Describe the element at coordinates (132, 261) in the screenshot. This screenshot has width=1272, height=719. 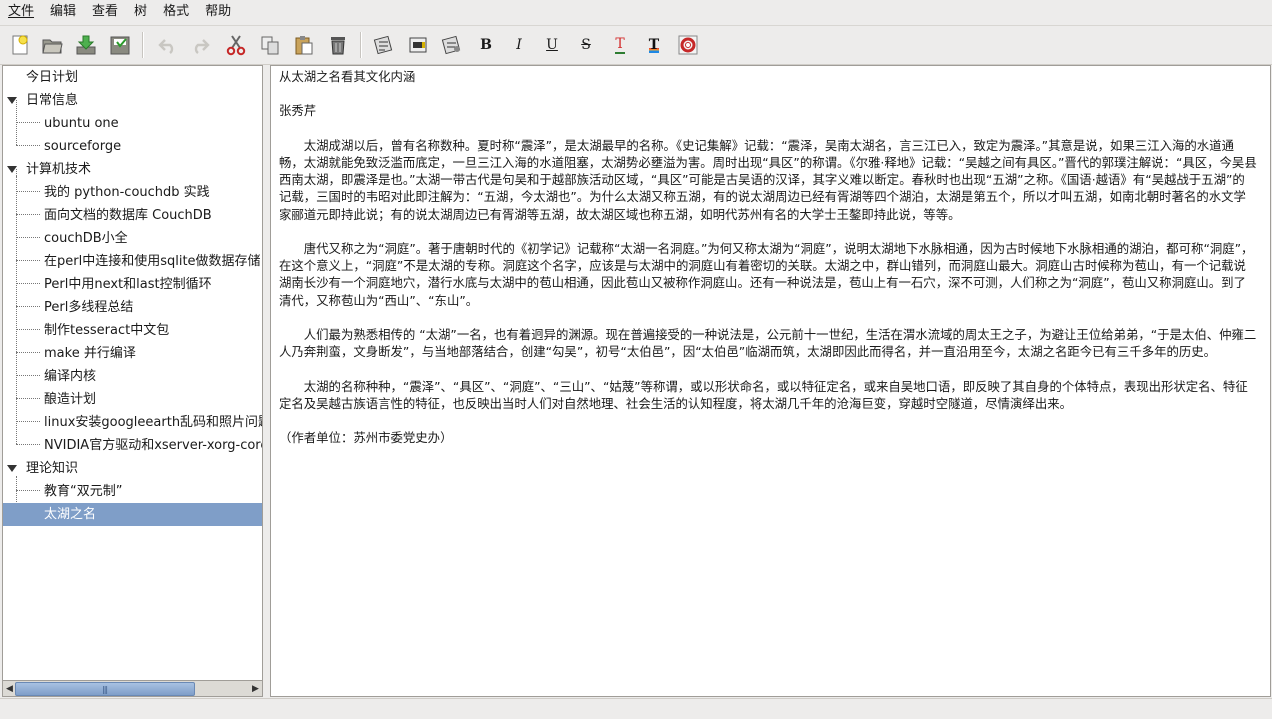
I see `tree-item: 在perl中连接和使用sqlite做数据存储` at that location.